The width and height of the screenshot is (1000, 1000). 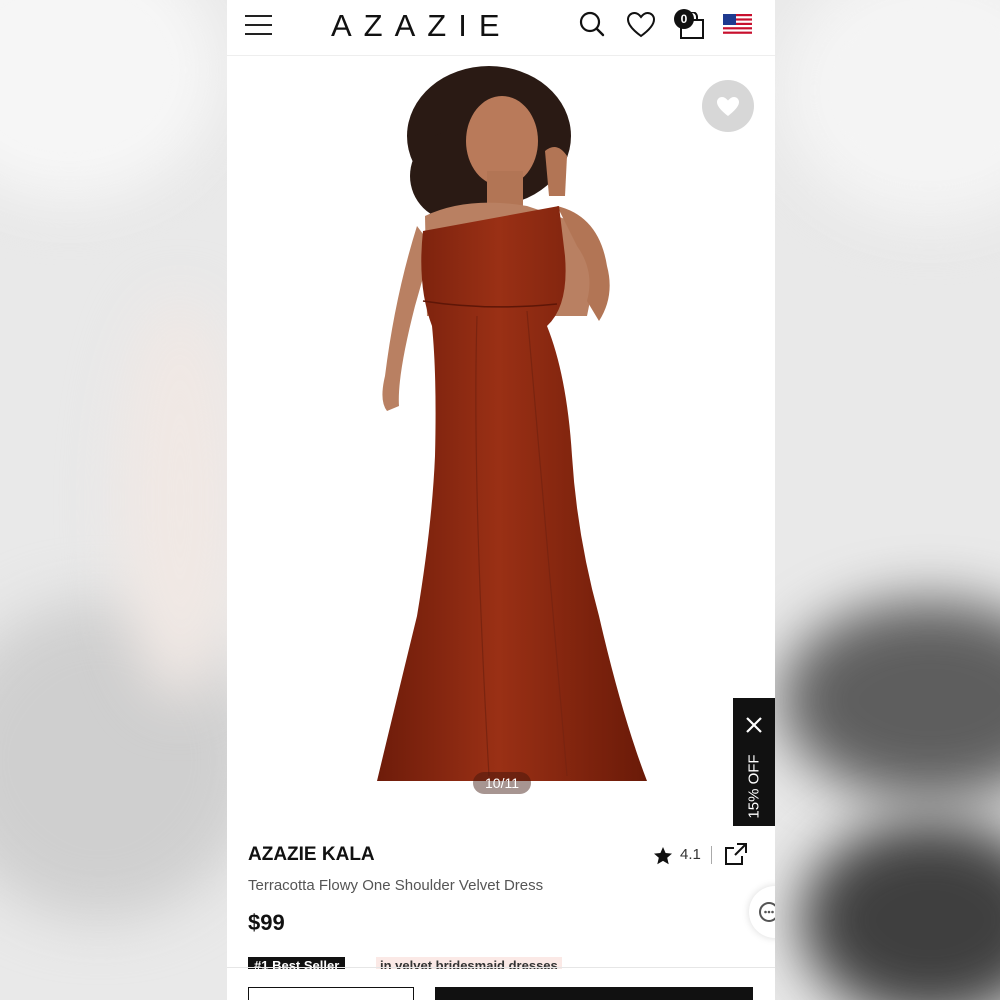 I want to click on favorite-button, so click(x=728, y=106).